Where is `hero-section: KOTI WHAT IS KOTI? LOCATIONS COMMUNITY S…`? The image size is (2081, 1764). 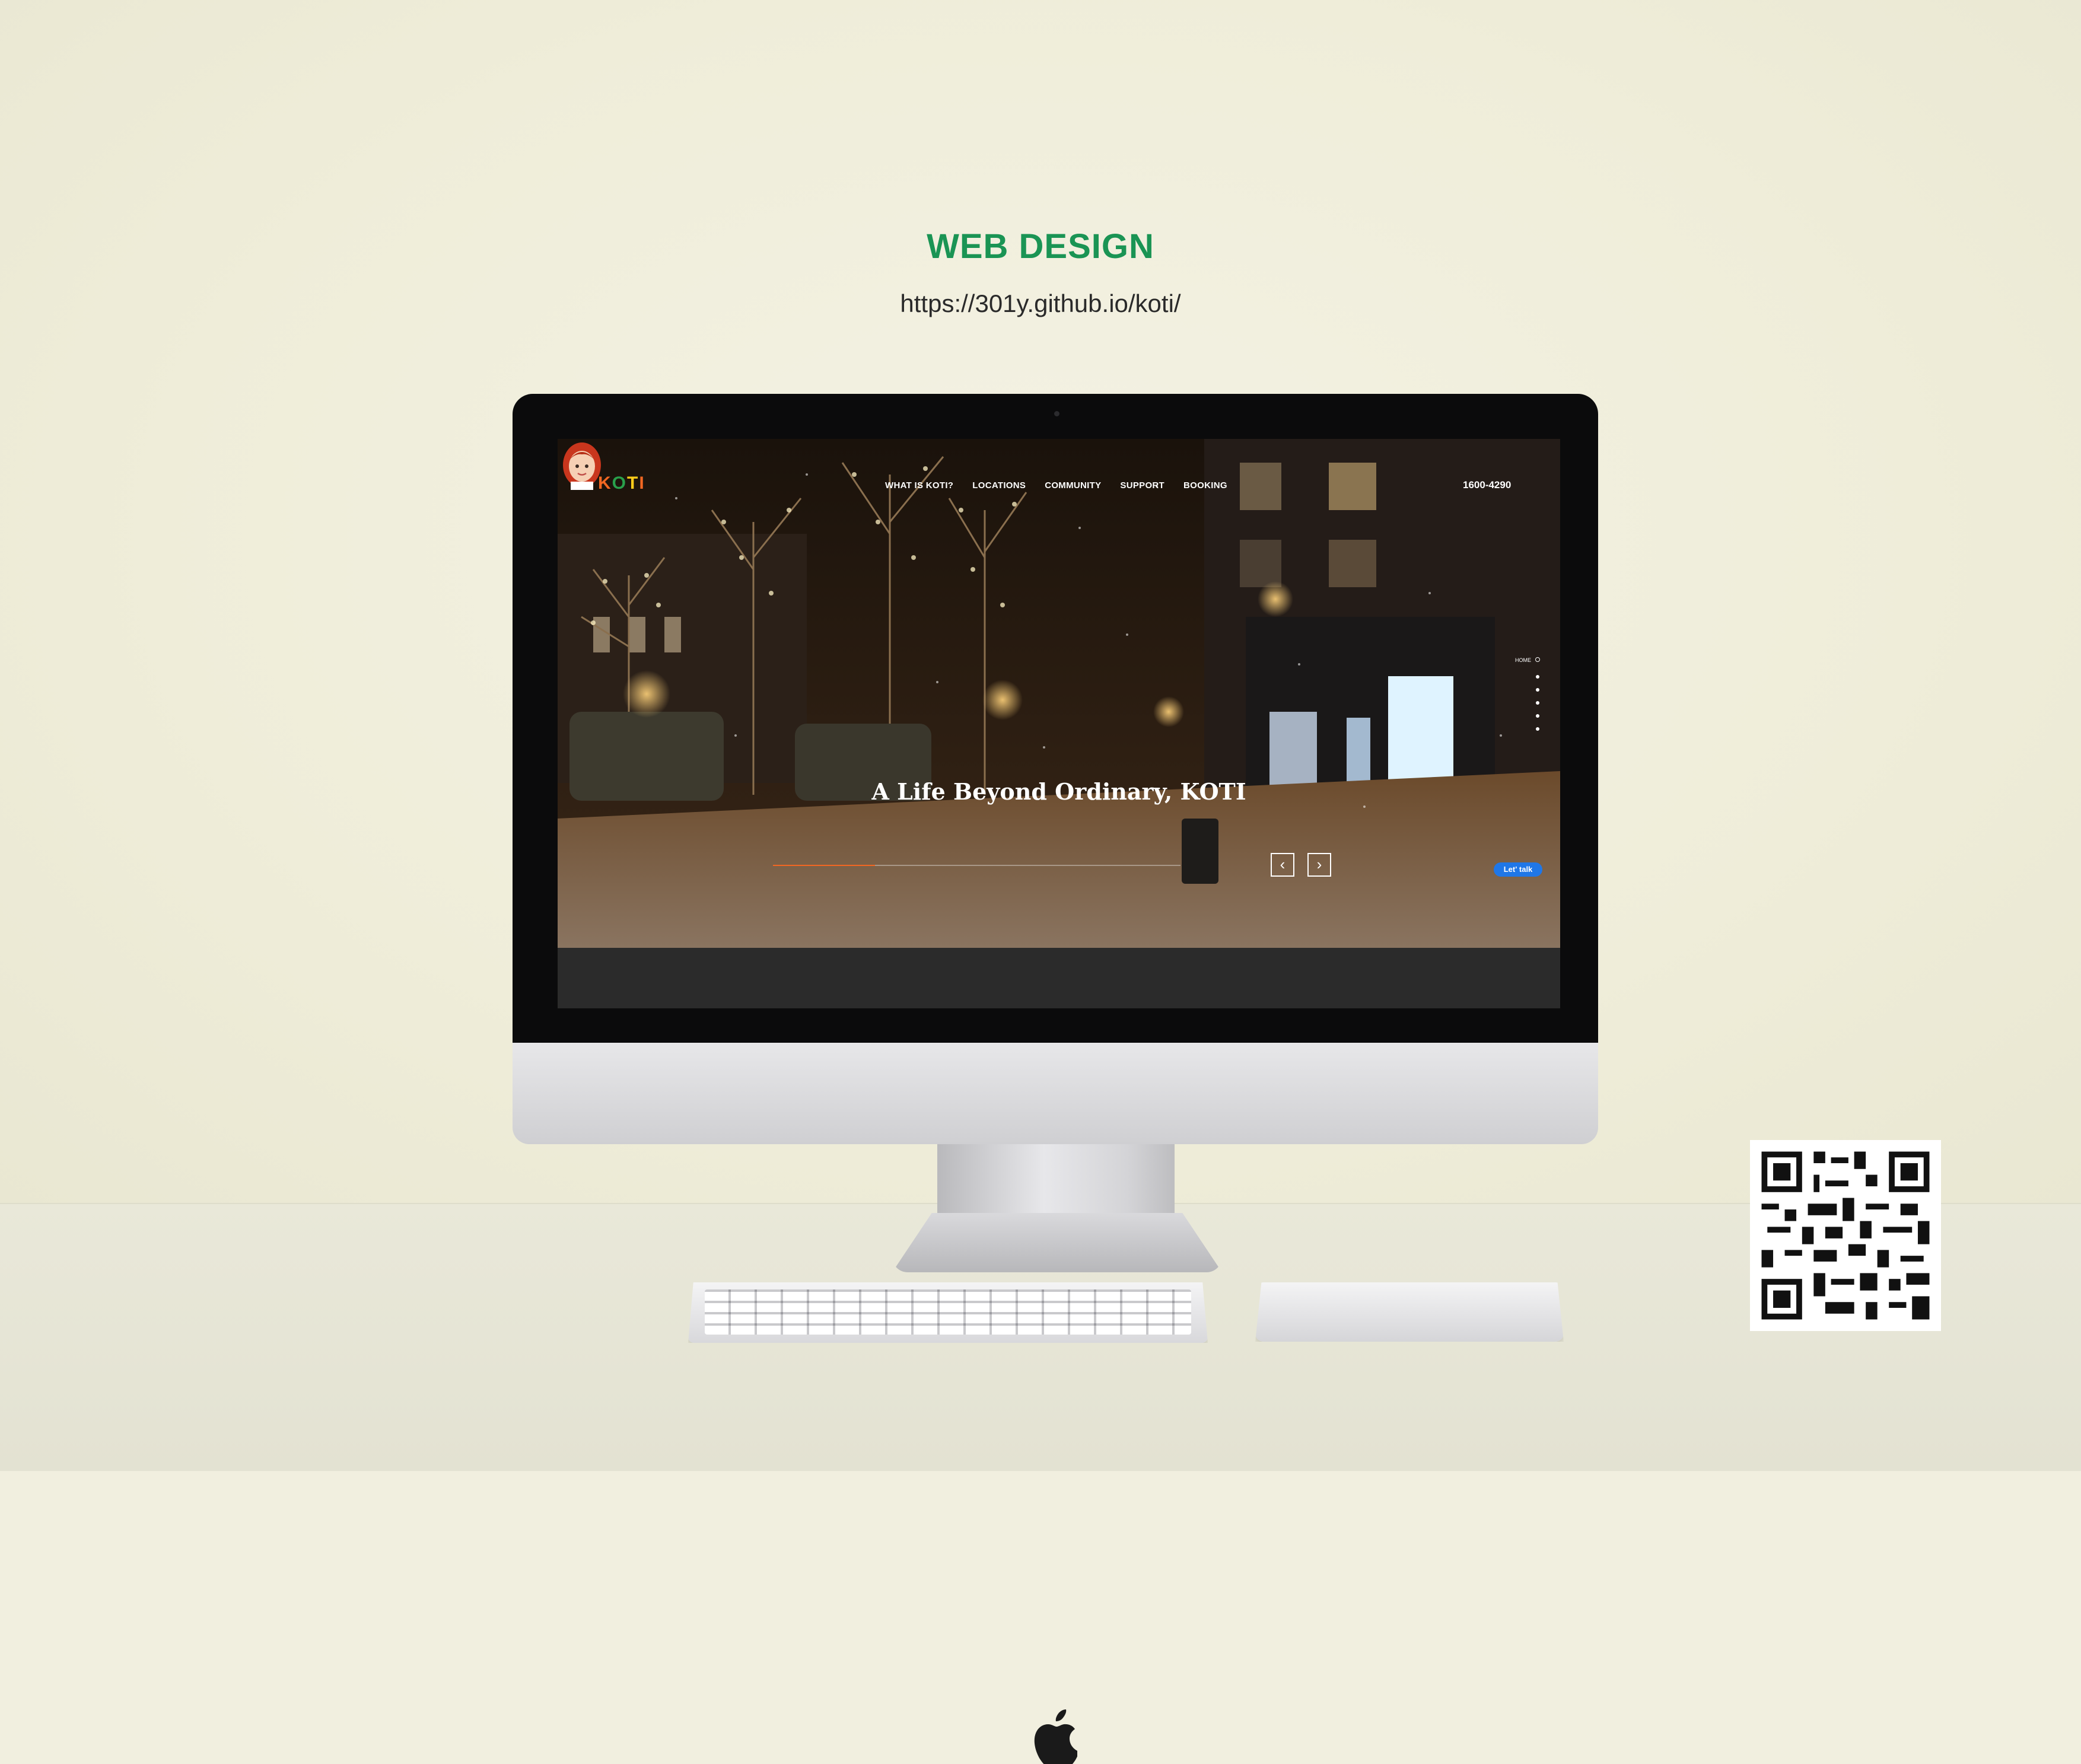 hero-section: KOTI WHAT IS KOTI? LOCATIONS COMMUNITY S… is located at coordinates (1059, 693).